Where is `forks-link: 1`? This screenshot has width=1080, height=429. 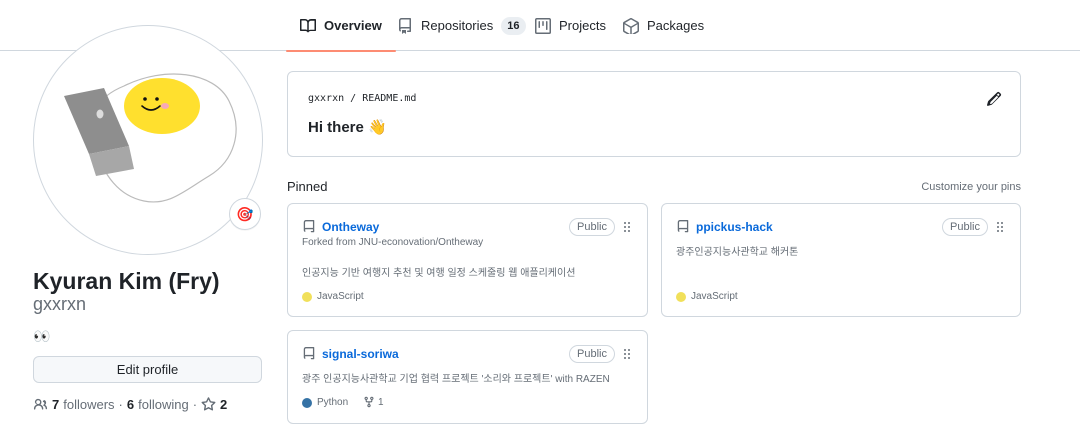 forks-link: 1 is located at coordinates (373, 402).